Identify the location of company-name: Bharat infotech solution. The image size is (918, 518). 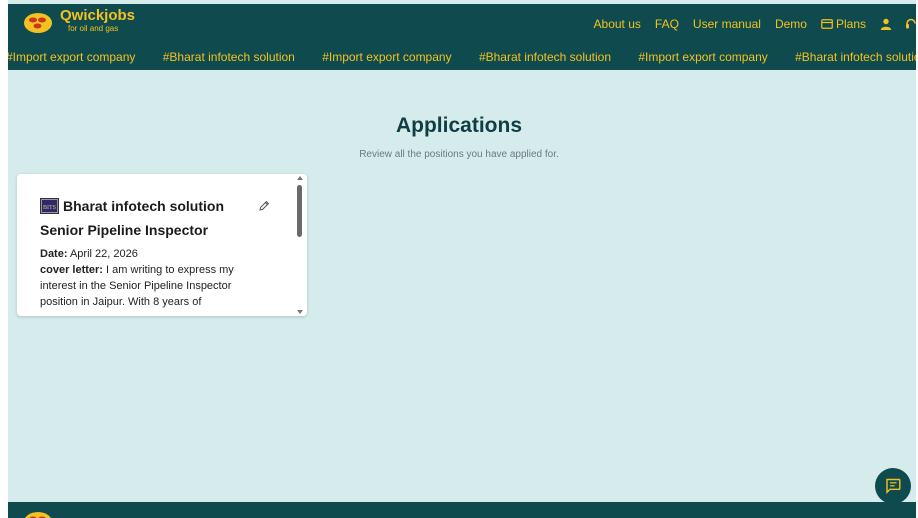
(143, 206).